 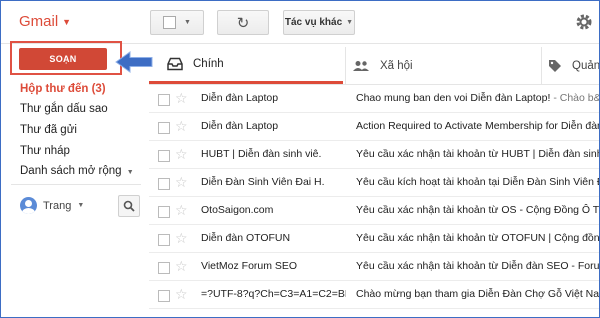 I want to click on nav-sent-label: Thư đã gửi, so click(x=48, y=130).